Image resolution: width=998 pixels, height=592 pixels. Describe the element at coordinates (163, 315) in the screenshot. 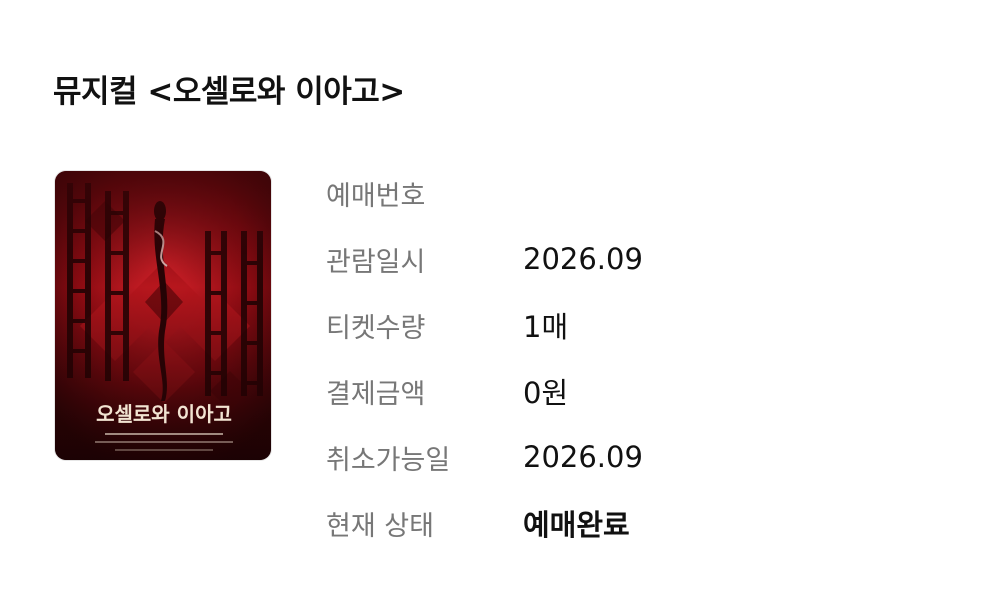

I see `poster-image: 오셀로와 이아고` at that location.